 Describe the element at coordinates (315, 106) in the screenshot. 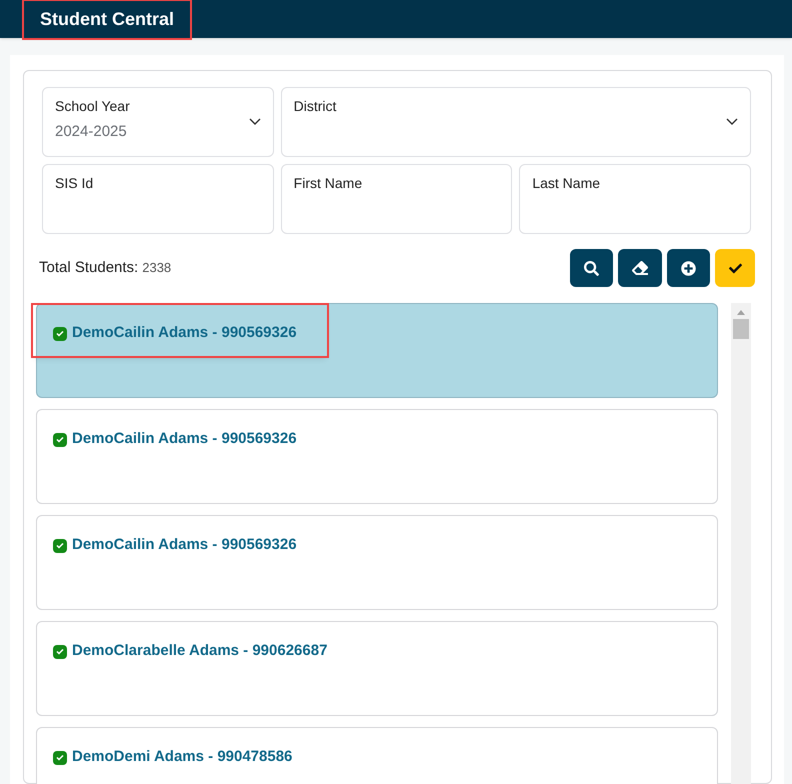

I see `field-label: District` at that location.